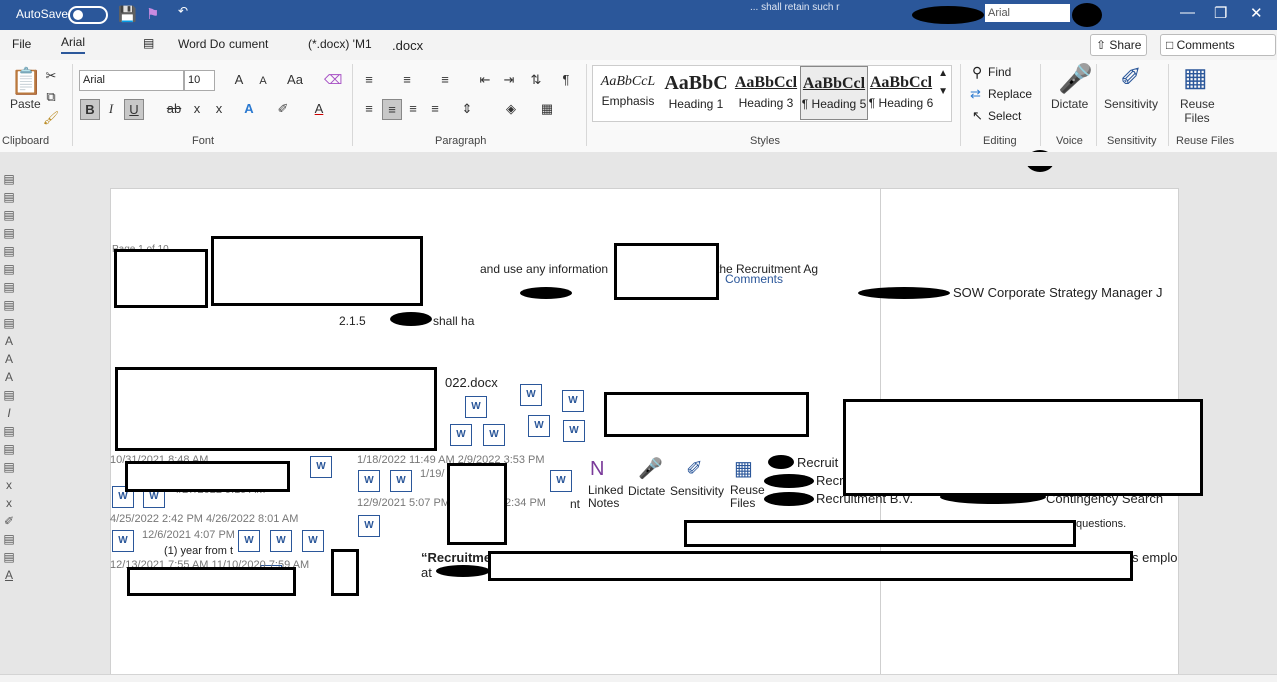 The height and width of the screenshot is (682, 1277). What do you see at coordinates (111, 108) in the screenshot?
I see `italic-button: I` at bounding box center [111, 108].